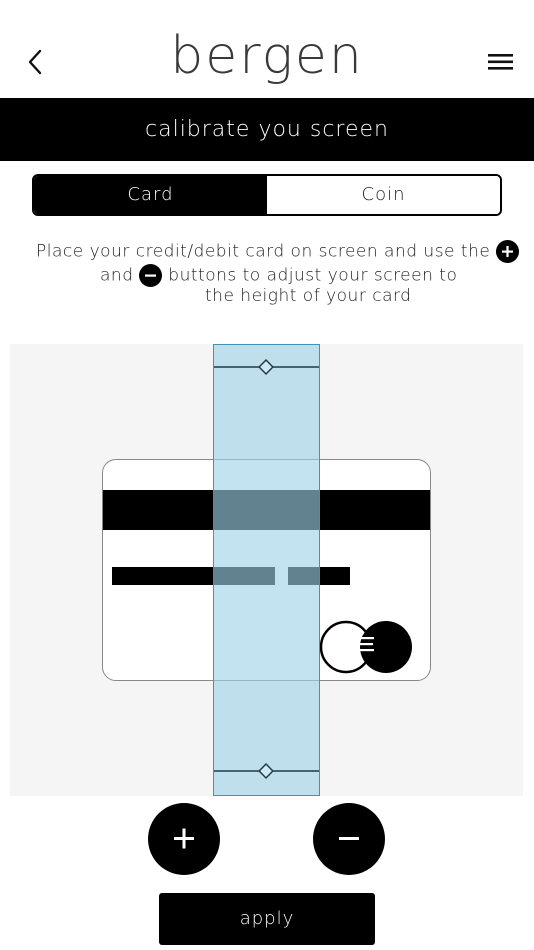  Describe the element at coordinates (508, 251) in the screenshot. I see `plus-circle-icon` at that location.